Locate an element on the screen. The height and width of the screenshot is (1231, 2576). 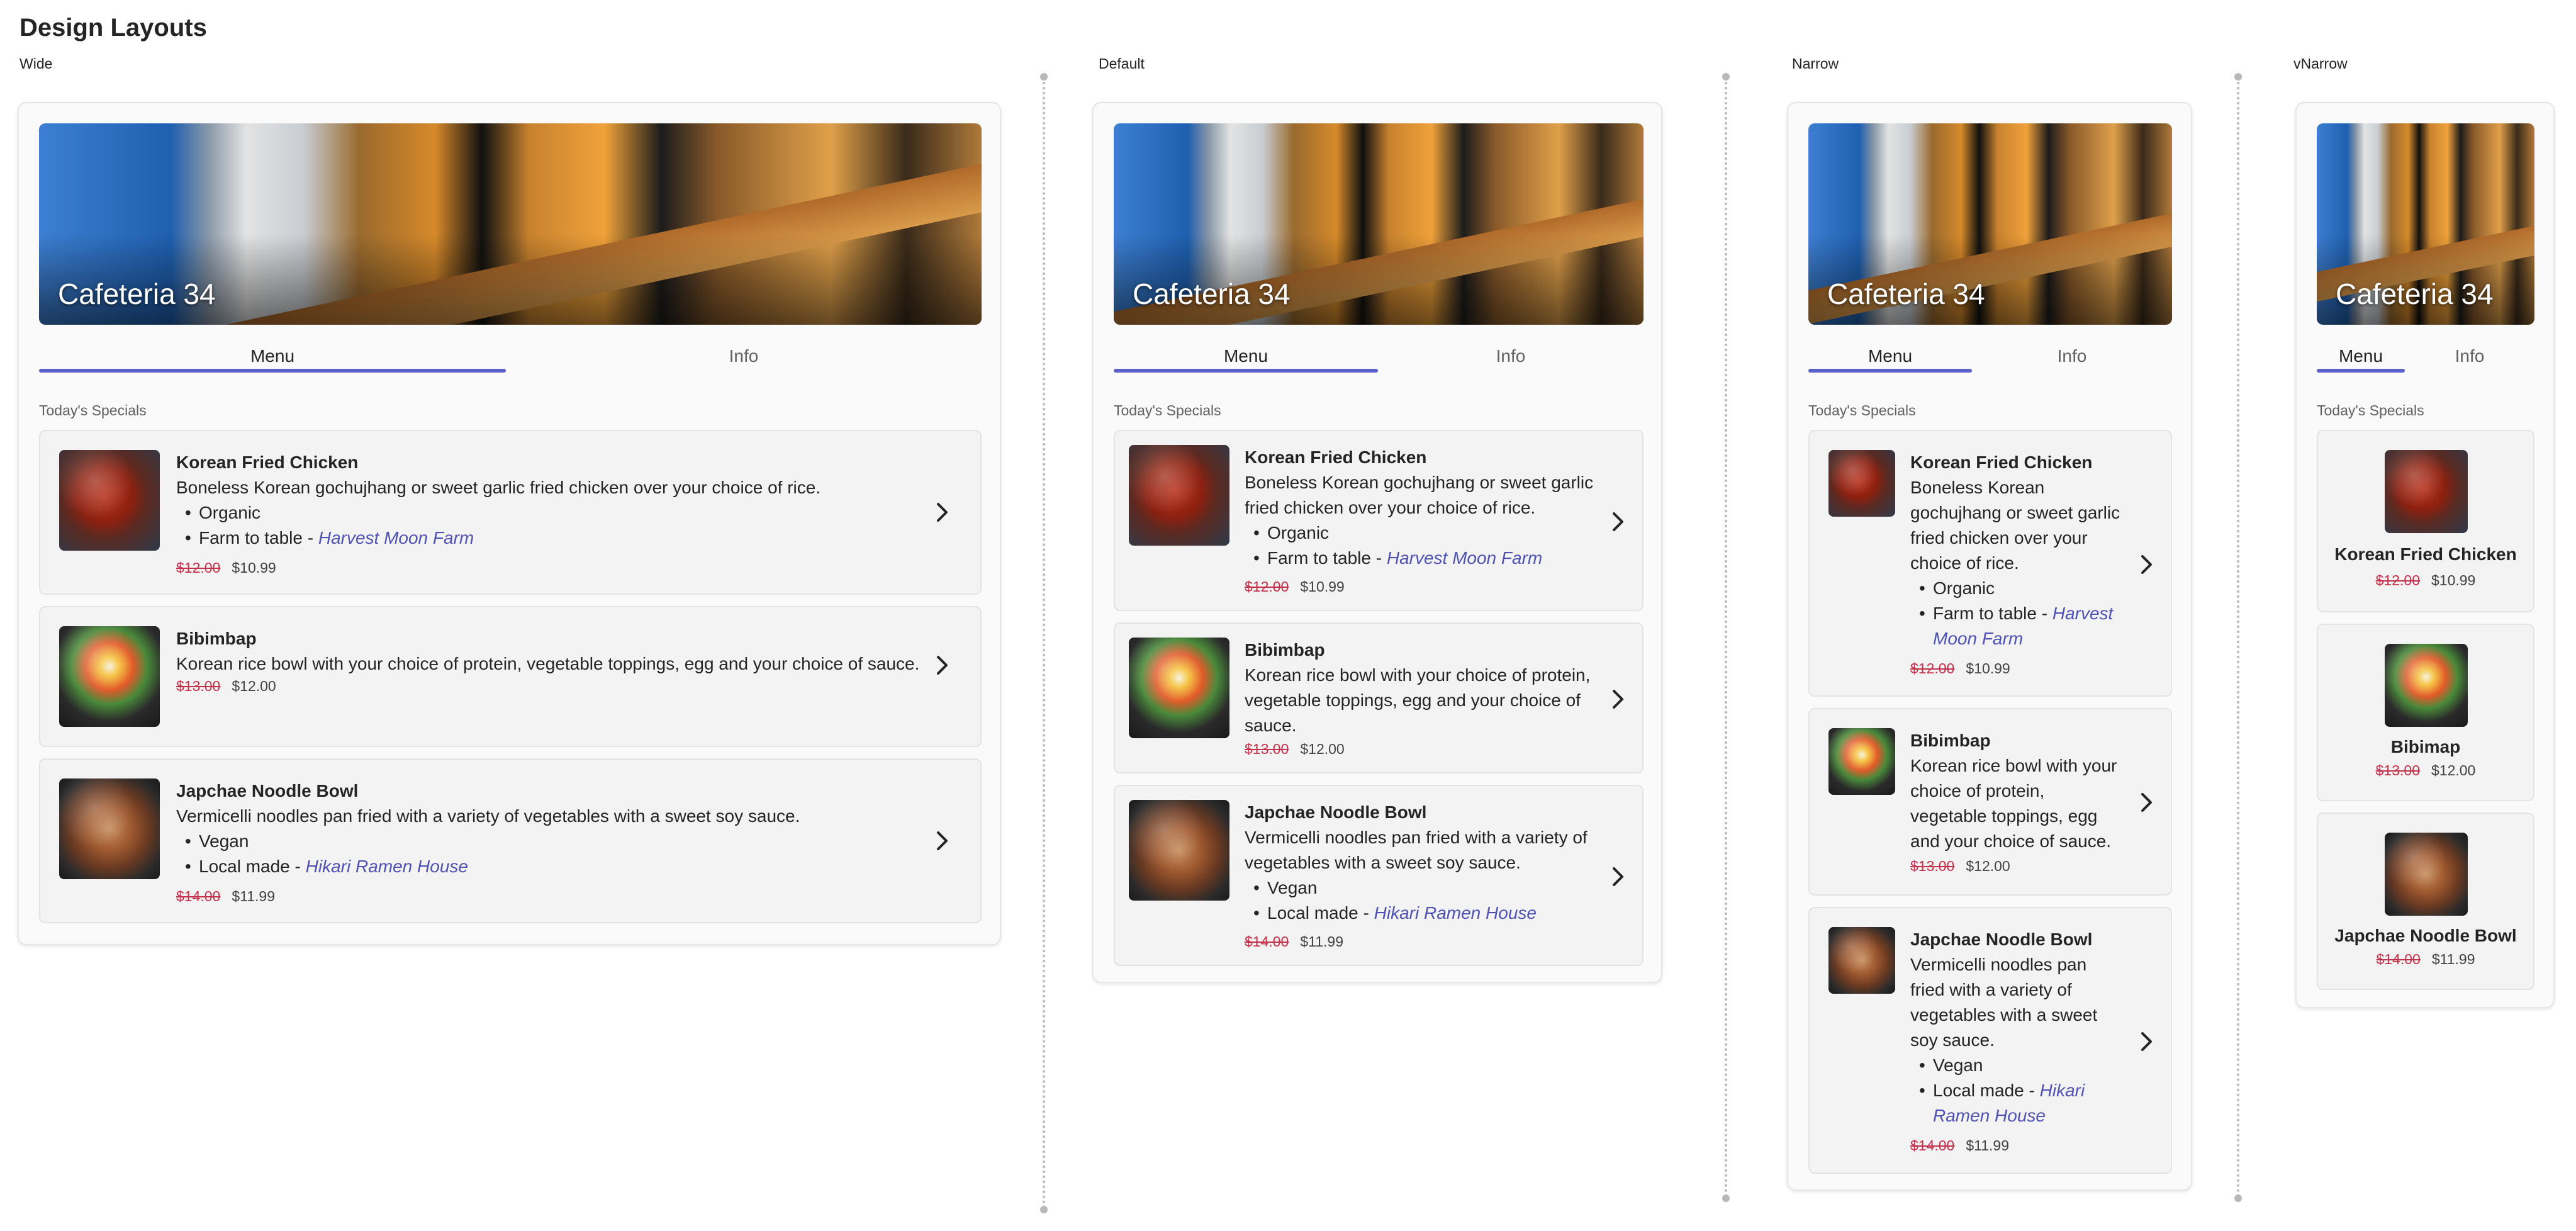
layout-label-default: Default is located at coordinates (1122, 63).